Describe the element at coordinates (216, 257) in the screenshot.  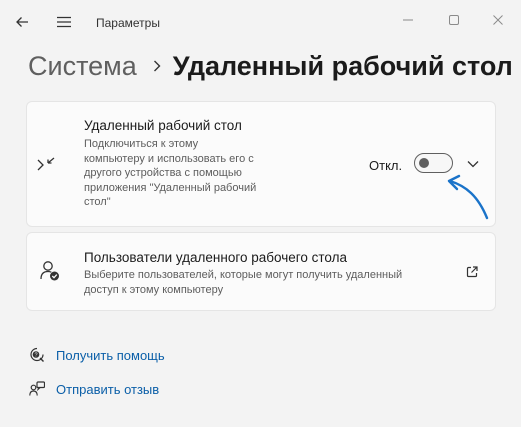
I see `users-title: Пользователи удаленного рабочего стола` at that location.